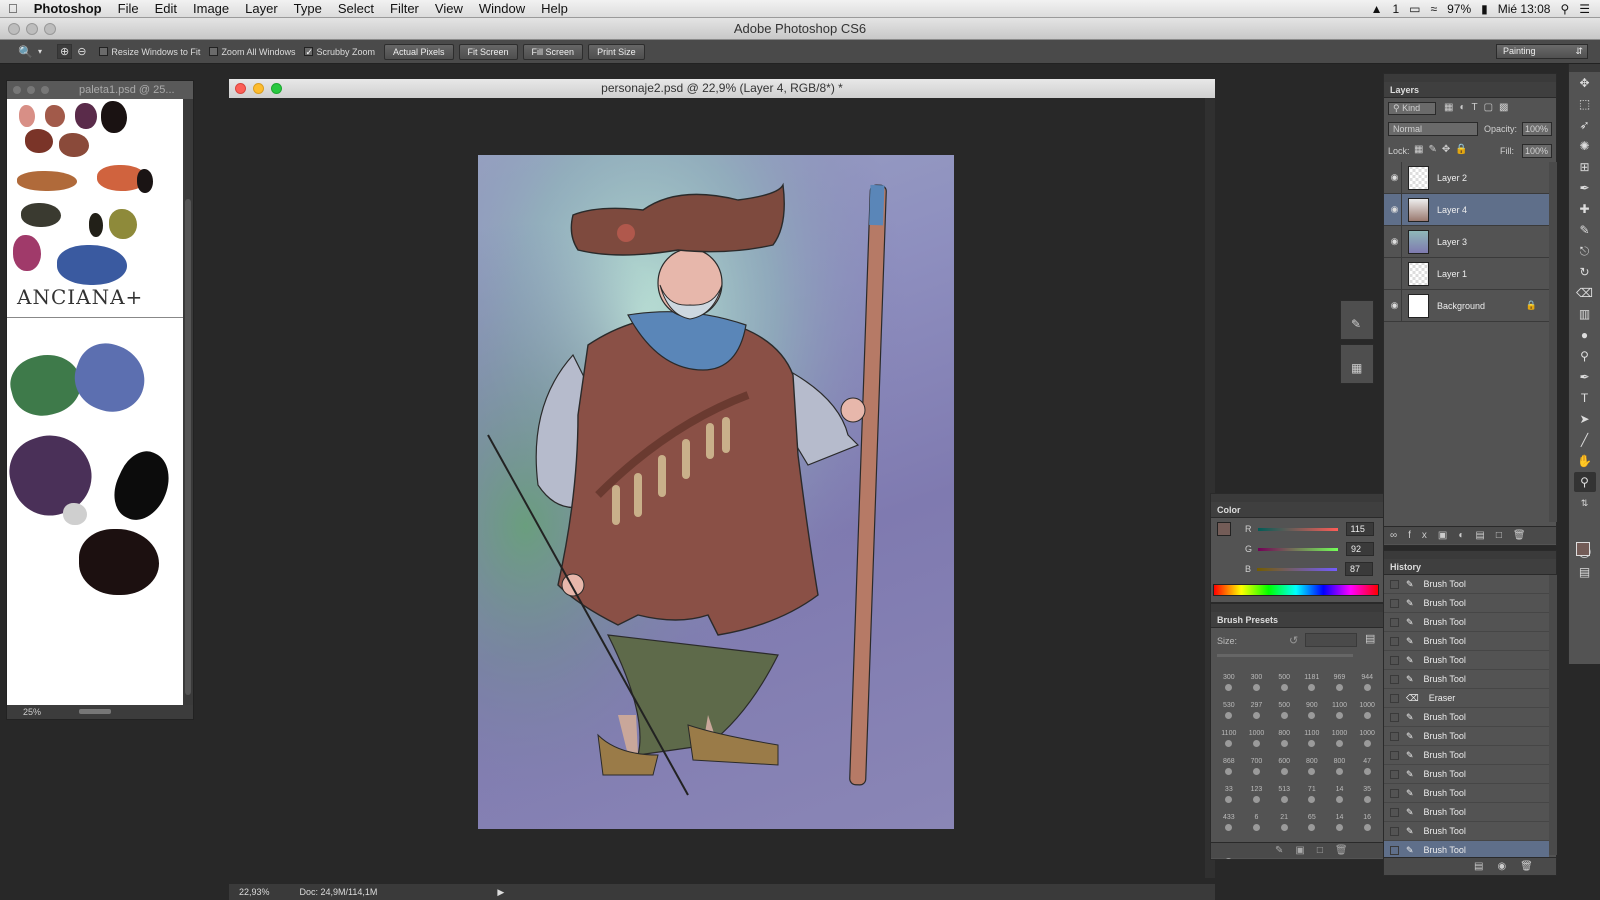  What do you see at coordinates (1356, 368) in the screenshot?
I see `clone-source-icon: ▦` at bounding box center [1356, 368].